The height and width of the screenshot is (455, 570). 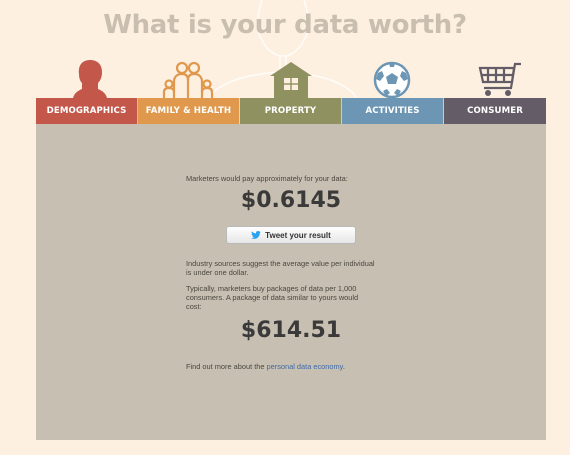 I want to click on tab-demographics: DEMOGRAPHICS, so click(x=87, y=111).